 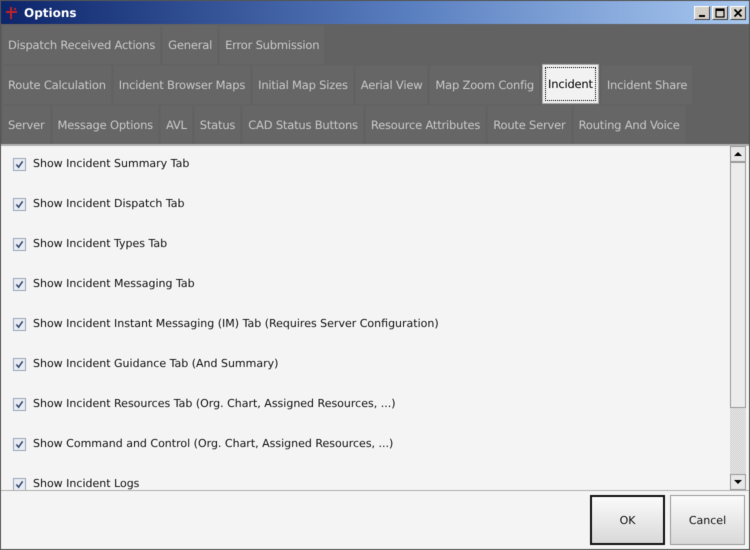 I want to click on tab: Server, so click(x=26, y=125).